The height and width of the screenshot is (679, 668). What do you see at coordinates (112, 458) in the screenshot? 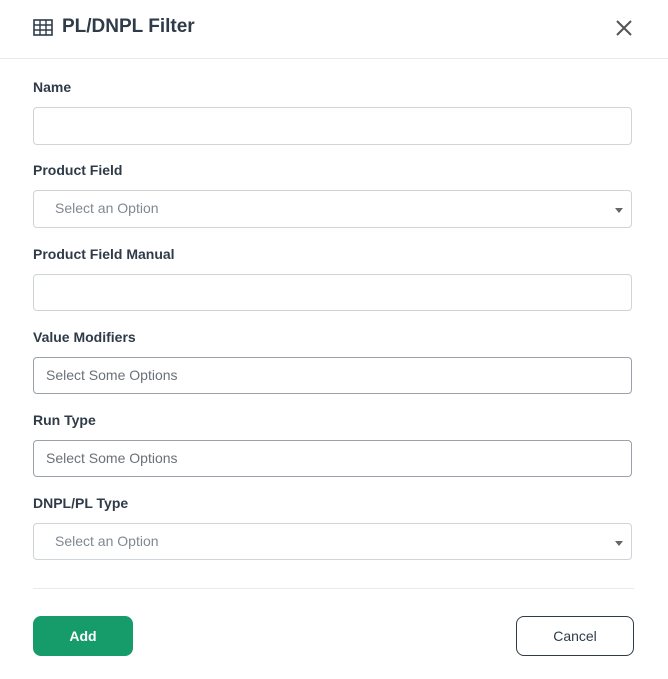
I see `run-type-placeholder: Select Some Options` at bounding box center [112, 458].